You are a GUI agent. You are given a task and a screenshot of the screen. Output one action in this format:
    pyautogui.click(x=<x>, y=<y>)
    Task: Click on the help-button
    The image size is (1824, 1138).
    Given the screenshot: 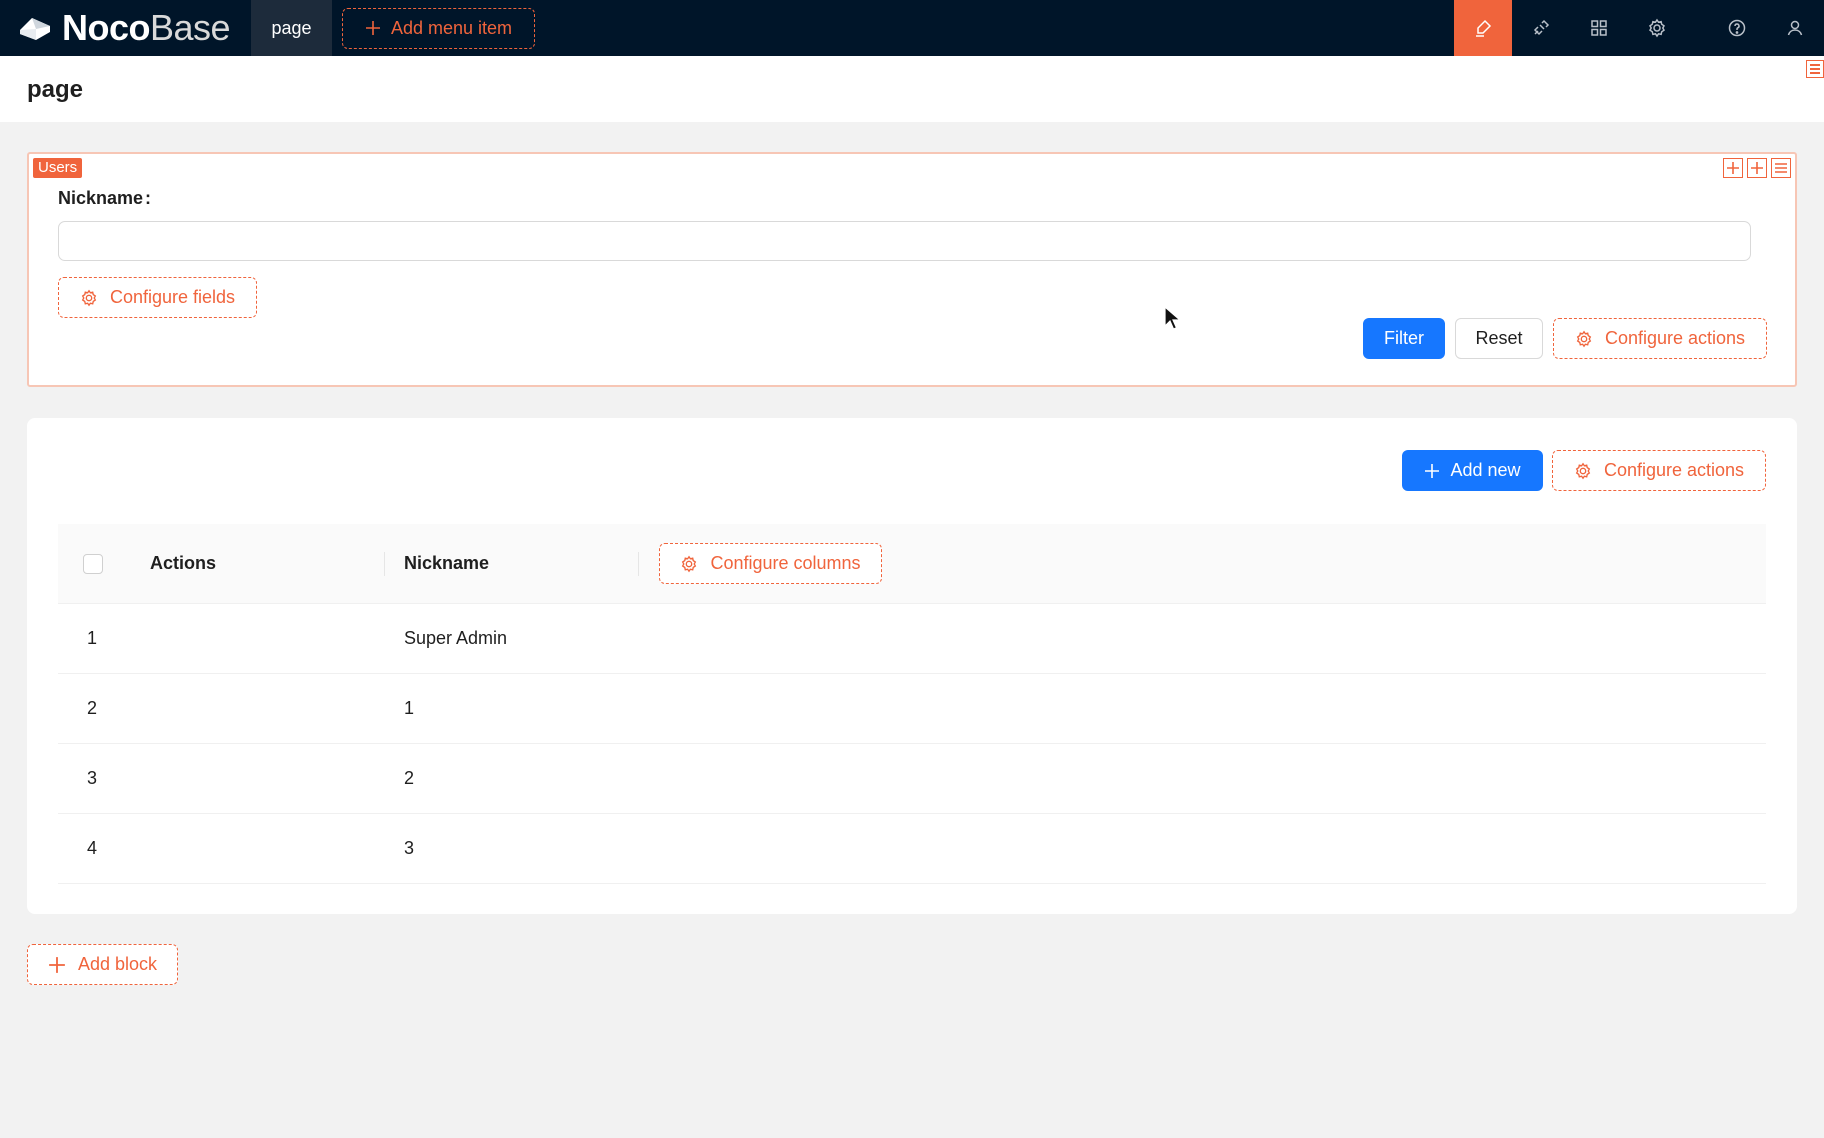 What is the action you would take?
    pyautogui.click(x=1737, y=28)
    